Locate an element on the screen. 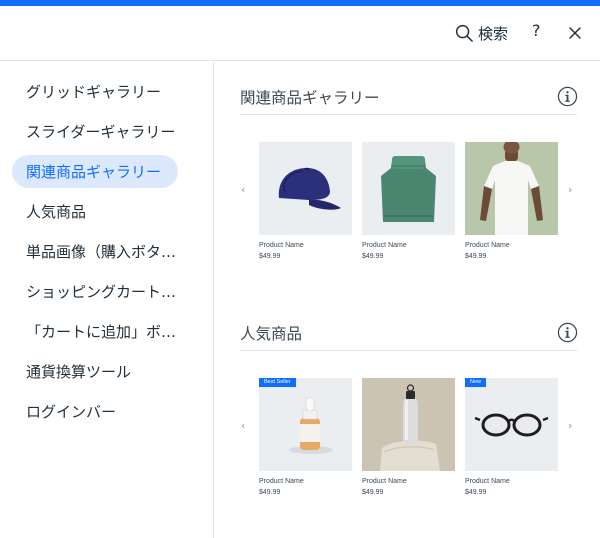 The height and width of the screenshot is (538, 600). cap-icon is located at coordinates (309, 188).